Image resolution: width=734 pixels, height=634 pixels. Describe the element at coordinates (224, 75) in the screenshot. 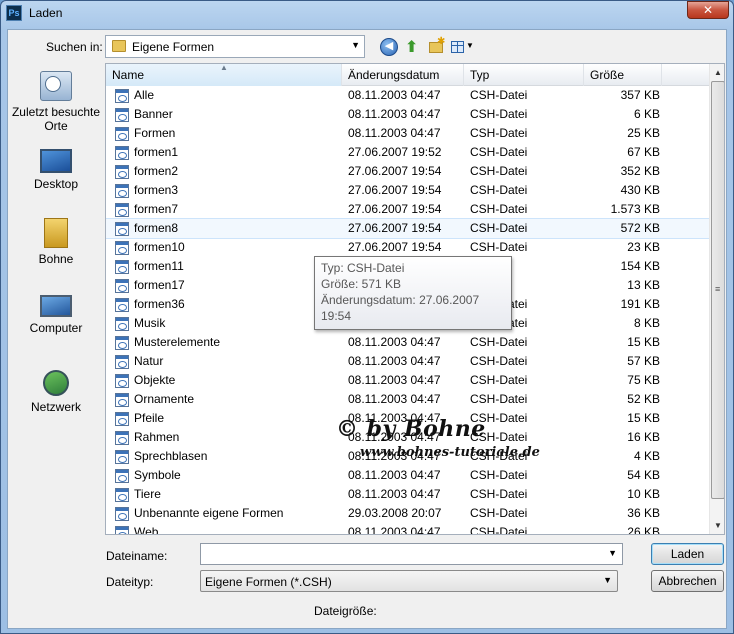

I see `column-name: Name ▲` at that location.